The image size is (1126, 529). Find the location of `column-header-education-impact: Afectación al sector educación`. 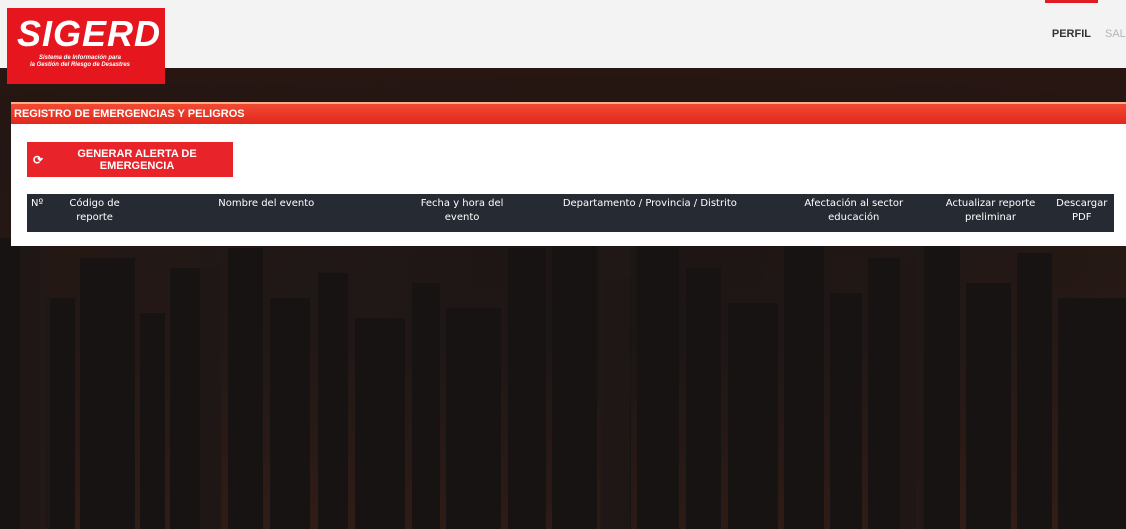

column-header-education-impact: Afectación al sector educación is located at coordinates (853, 213).